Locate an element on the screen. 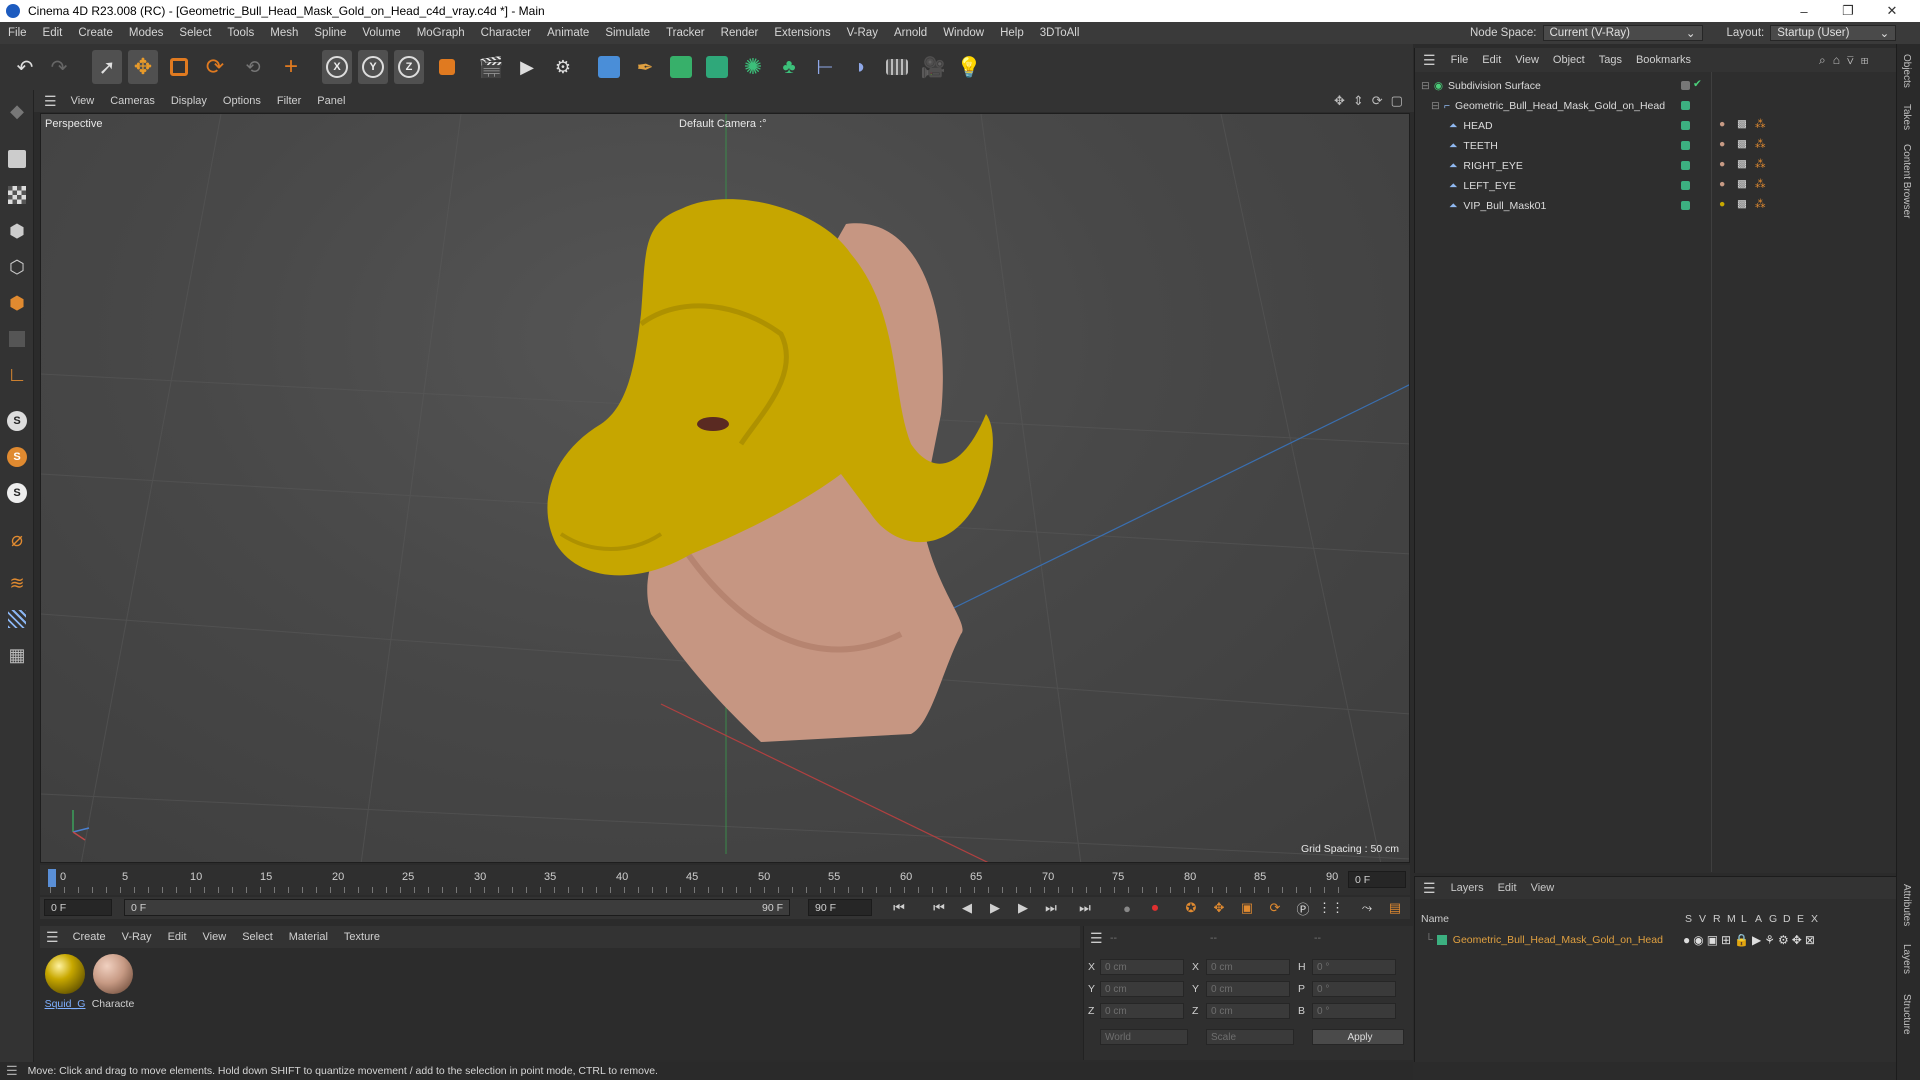  material-menu-create: Create is located at coordinates (89, 937).